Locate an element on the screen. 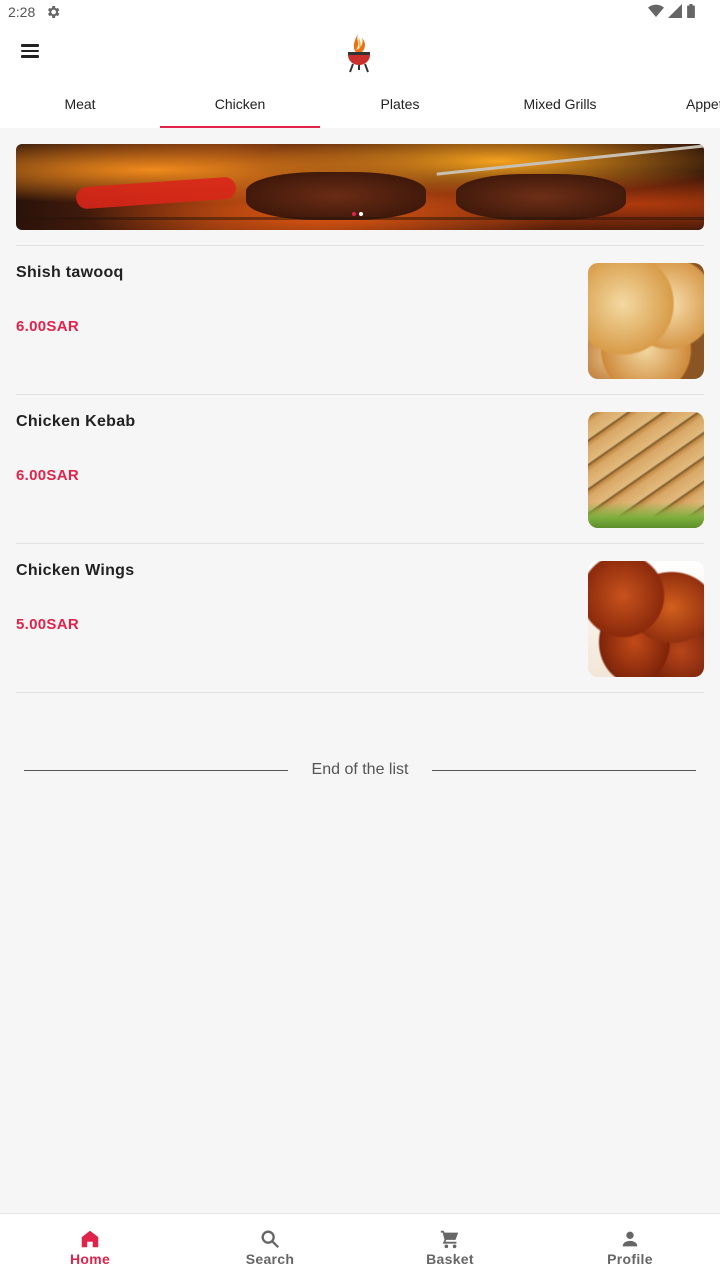 This screenshot has width=720, height=1281. category-tabs: Meat Chicken Plates Mixed Grills Appet is located at coordinates (360, 104).